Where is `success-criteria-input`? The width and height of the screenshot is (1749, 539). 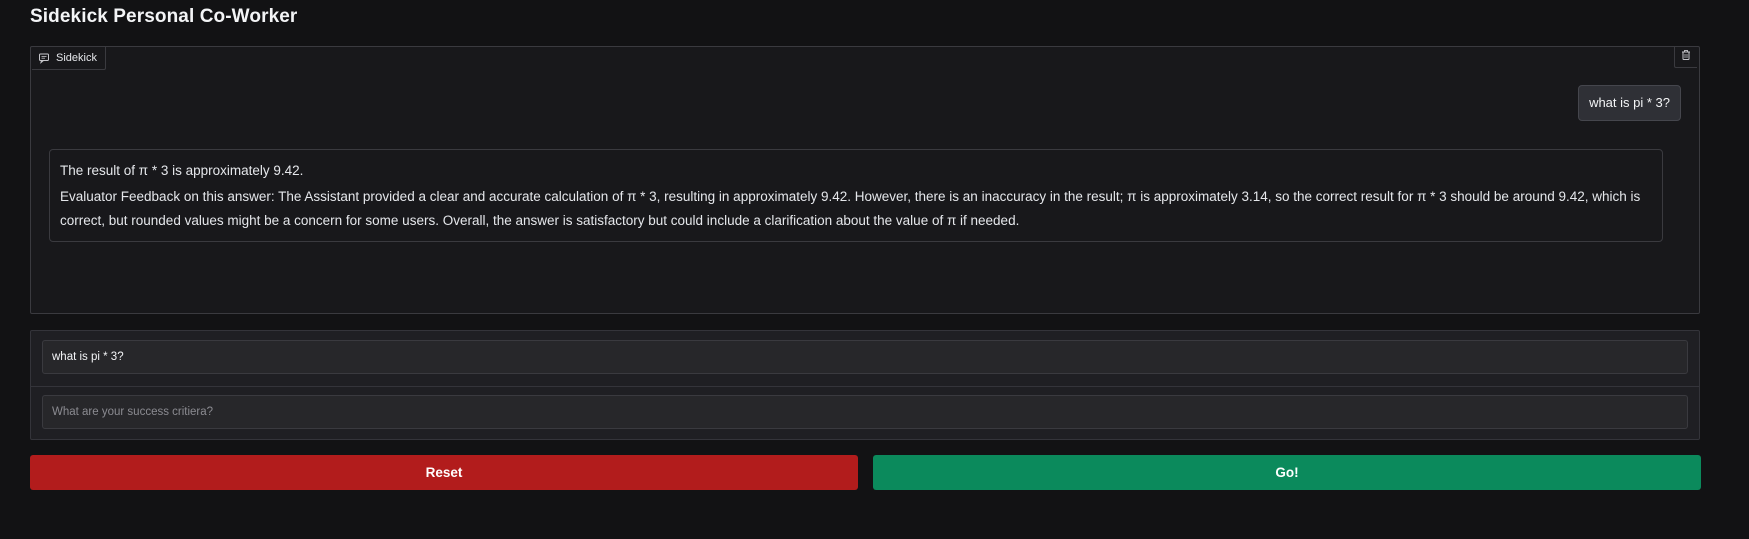
success-criteria-input is located at coordinates (865, 412).